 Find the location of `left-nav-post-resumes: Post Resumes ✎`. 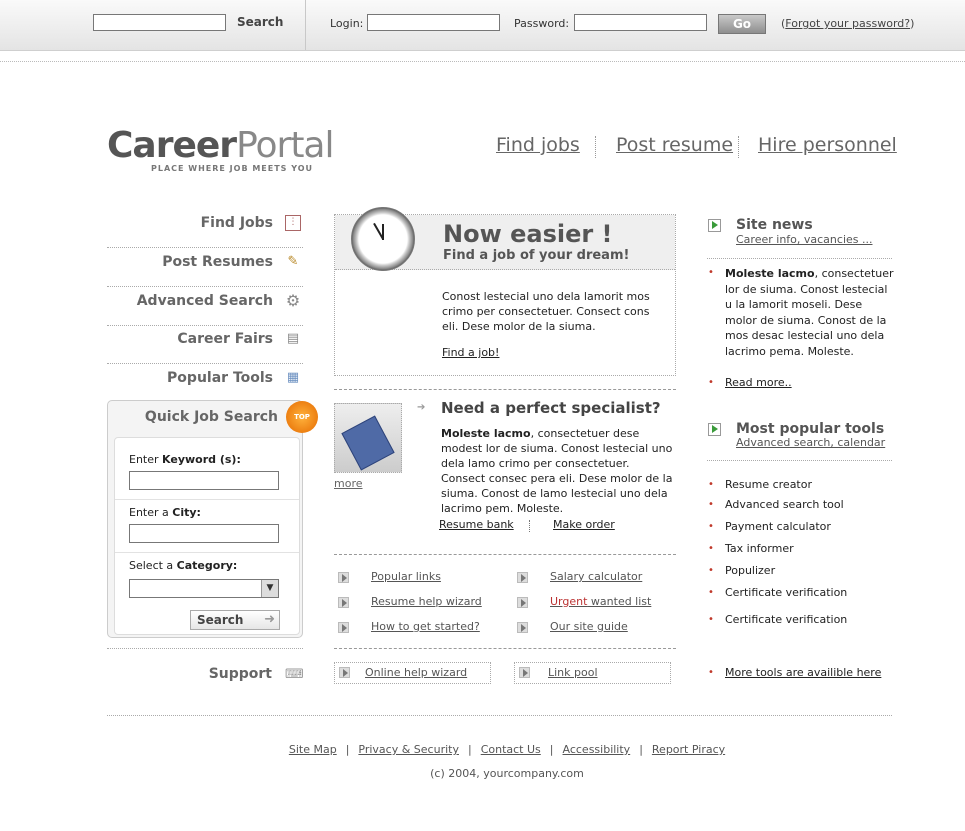

left-nav-post-resumes: Post Resumes ✎ is located at coordinates (205, 267).